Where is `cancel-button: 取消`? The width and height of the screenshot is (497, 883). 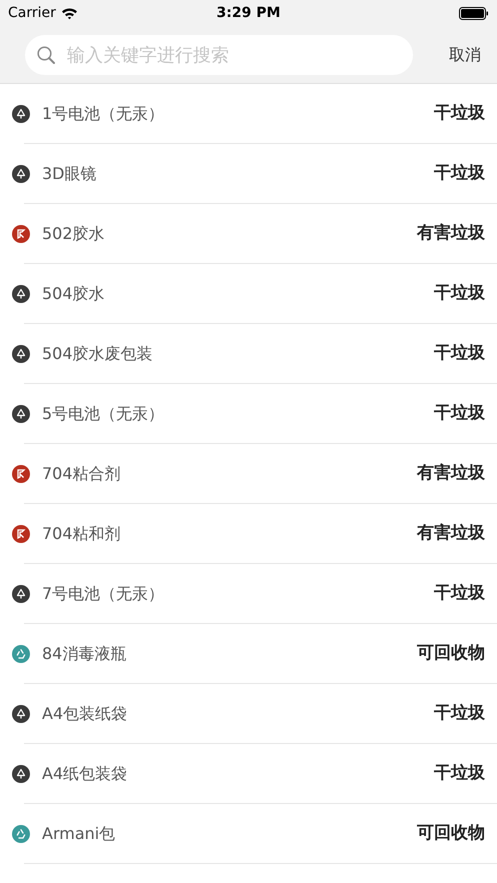
cancel-button: 取消 is located at coordinates (465, 55).